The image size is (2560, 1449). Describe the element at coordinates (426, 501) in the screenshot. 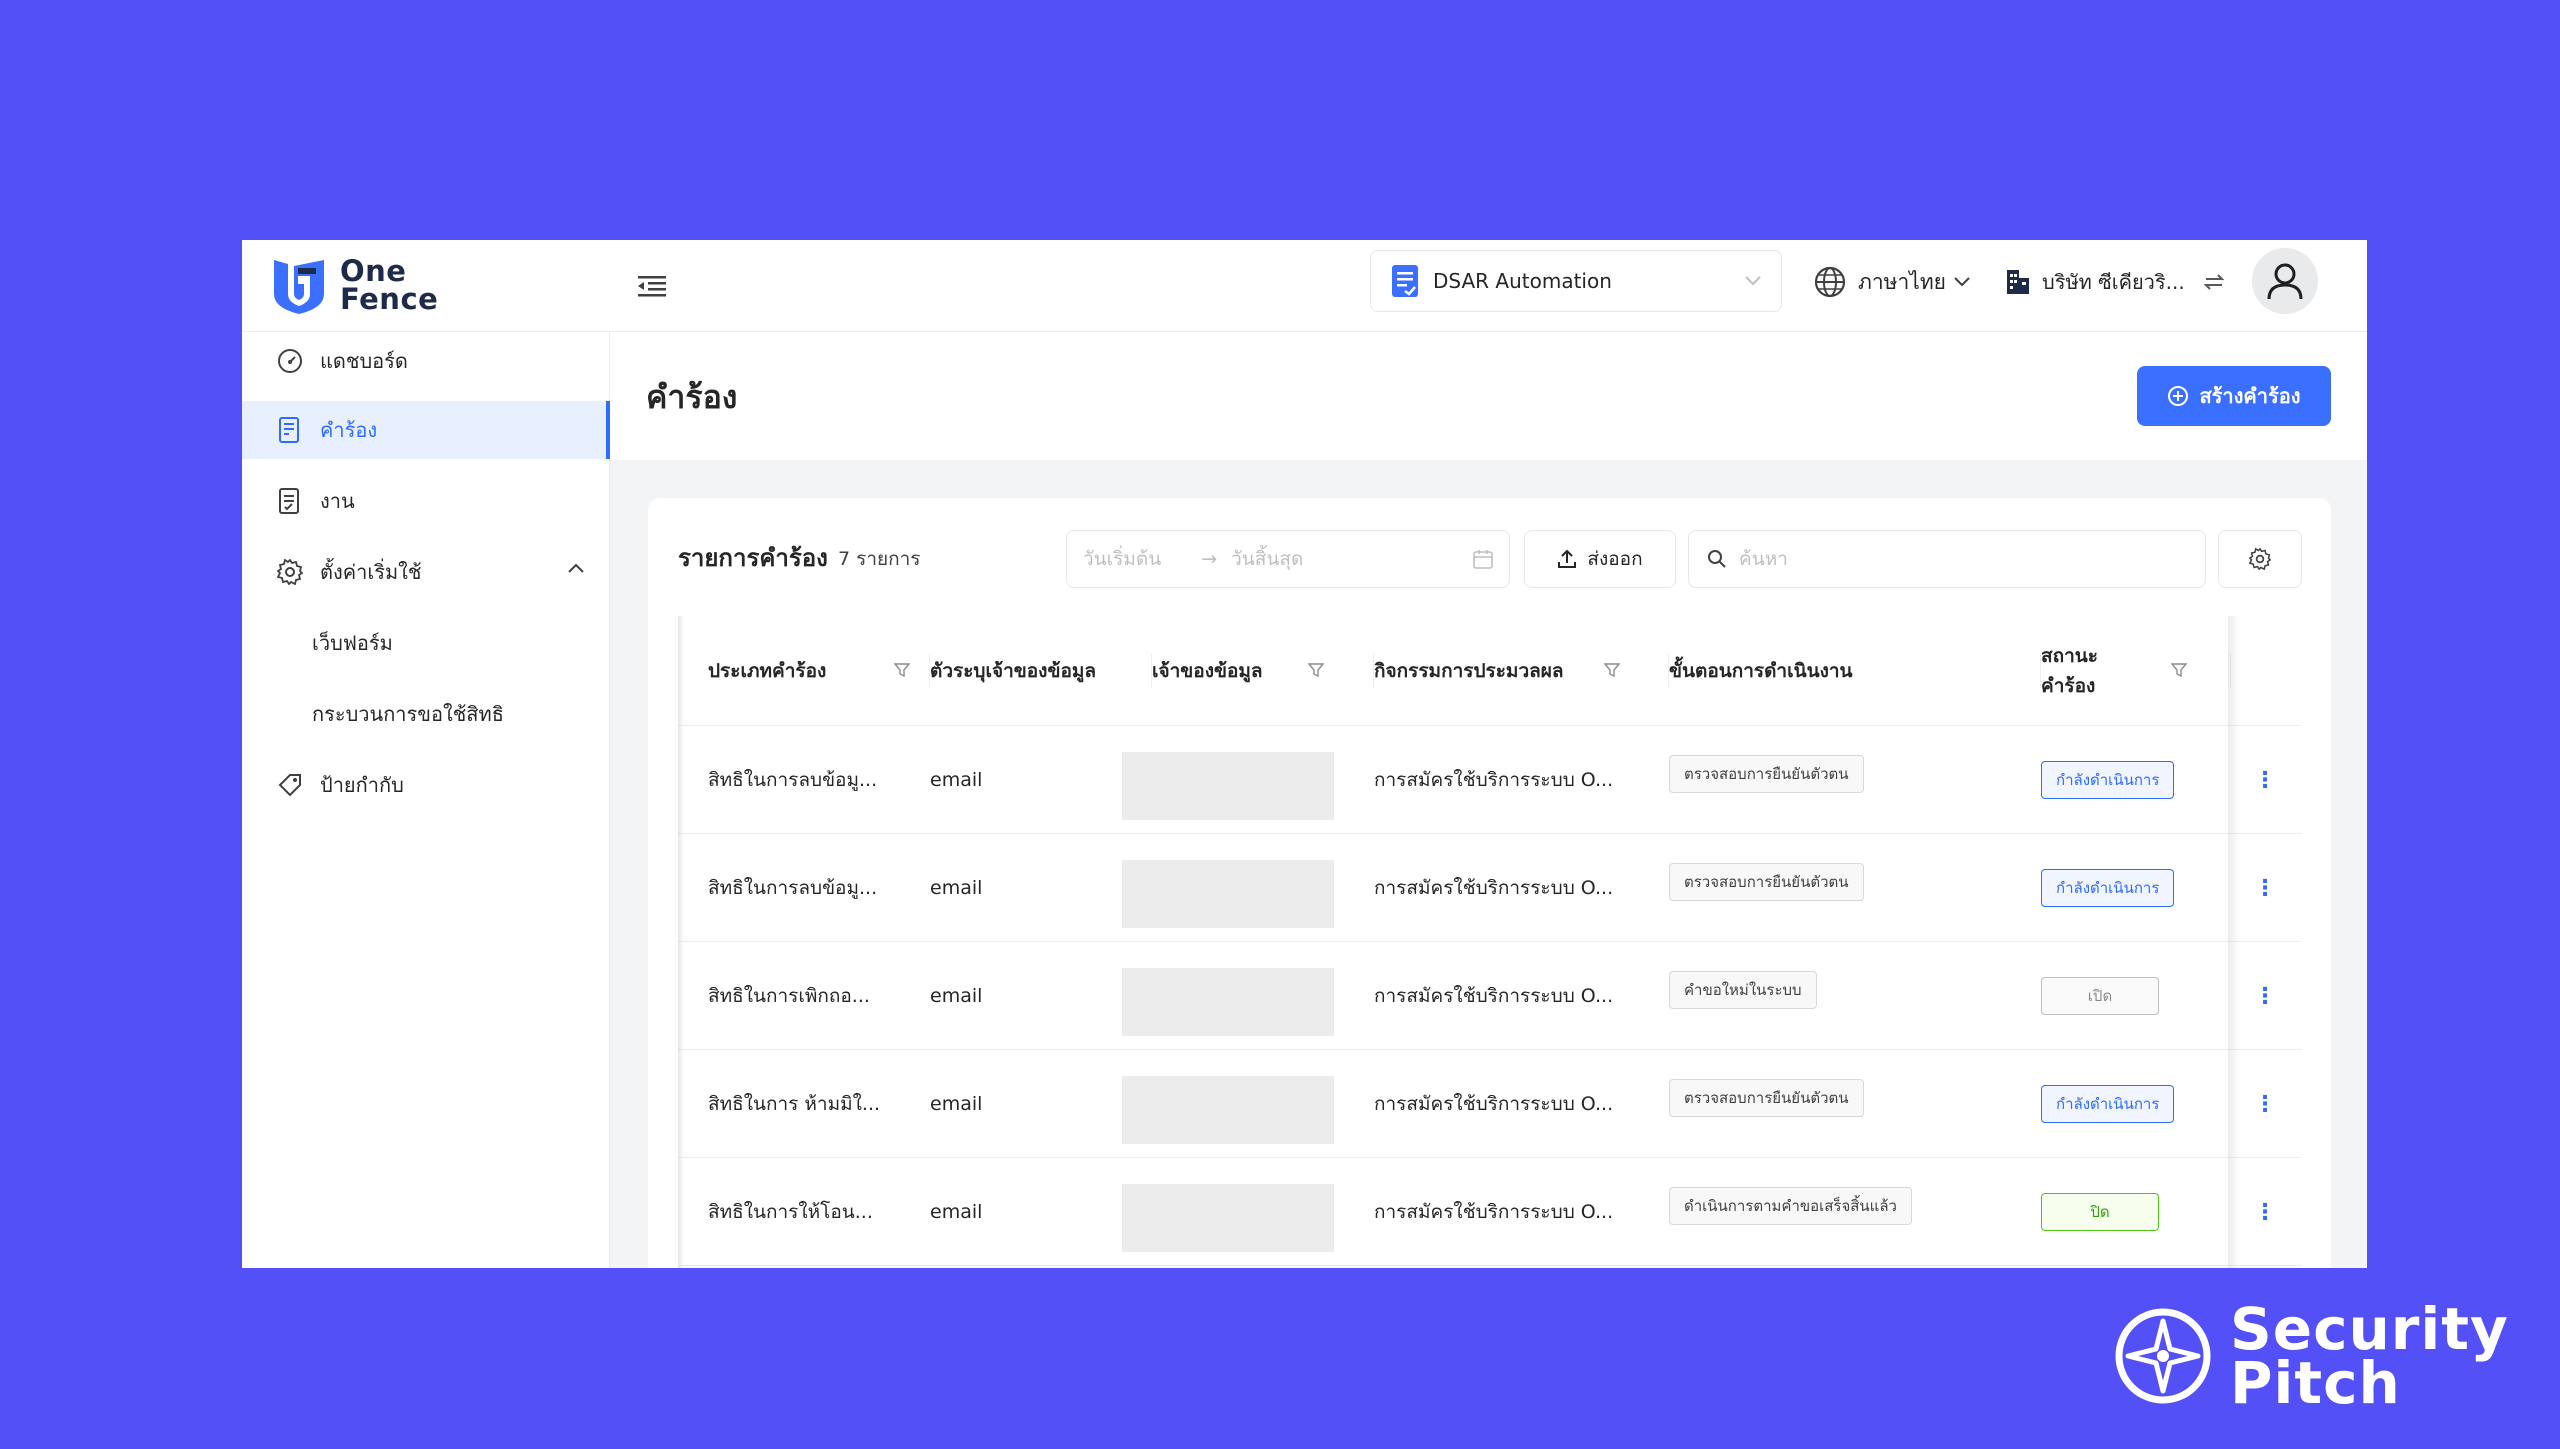

I see `sidebar-item-tasks: งาน` at that location.